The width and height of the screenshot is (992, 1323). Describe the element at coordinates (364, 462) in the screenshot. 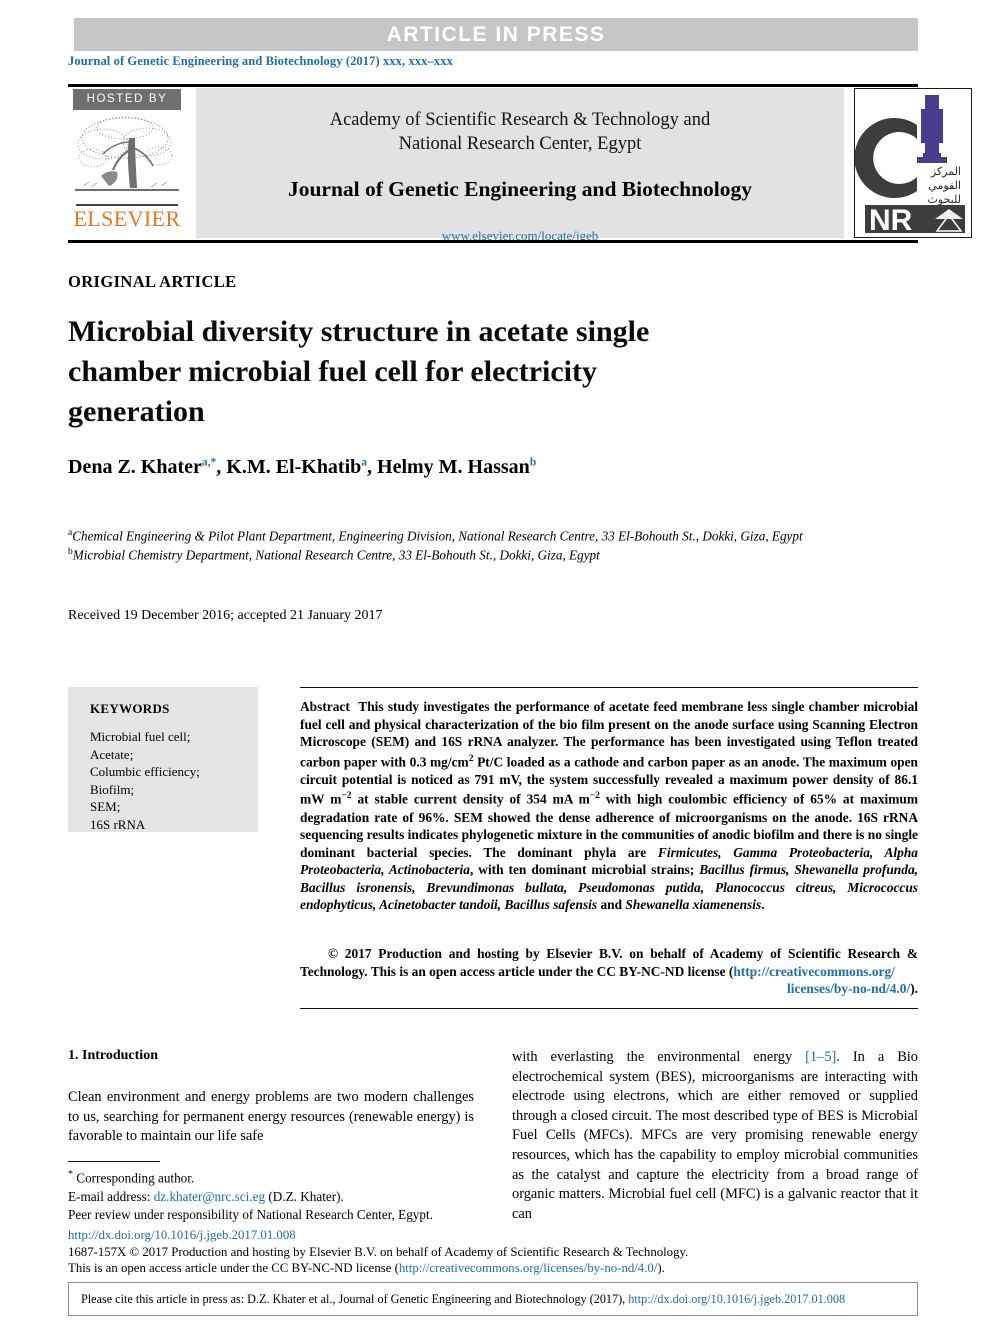

I see `author-mark: a` at that location.